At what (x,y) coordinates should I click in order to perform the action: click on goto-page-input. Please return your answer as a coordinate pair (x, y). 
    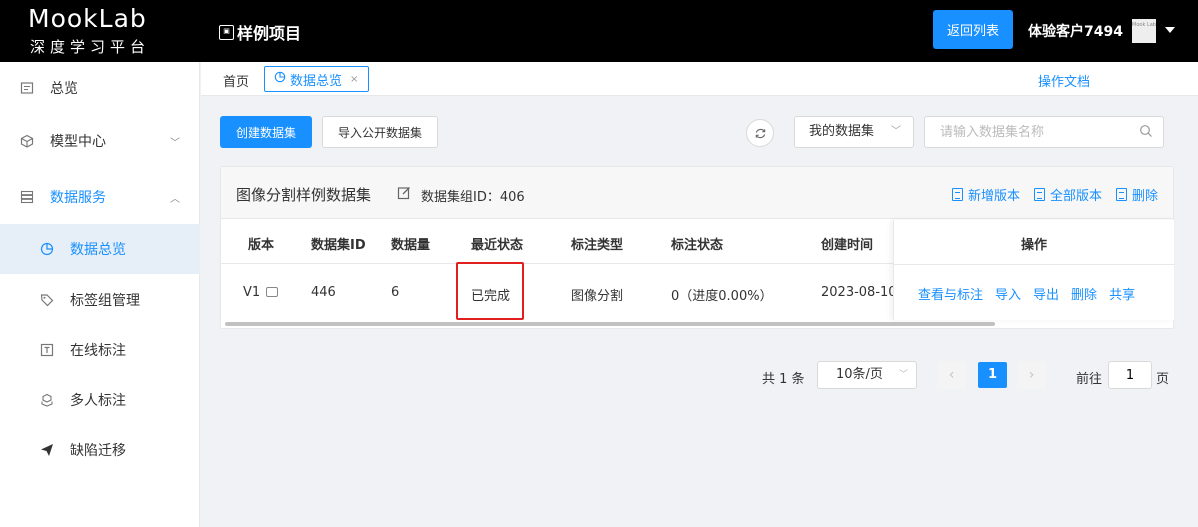
    Looking at the image, I should click on (1130, 375).